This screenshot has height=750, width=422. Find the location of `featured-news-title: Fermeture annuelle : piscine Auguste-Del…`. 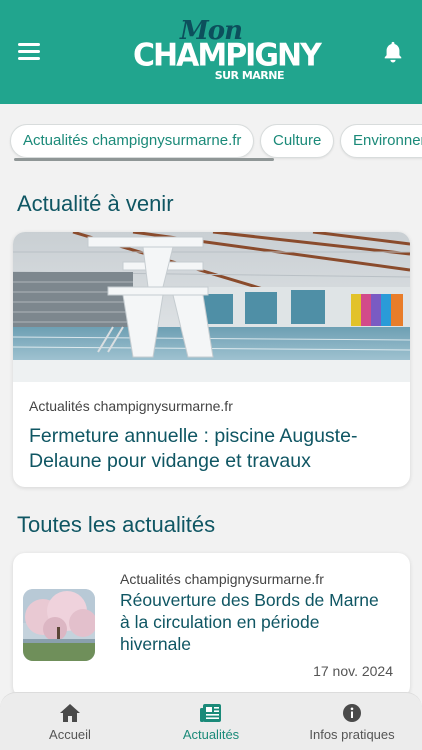

featured-news-title: Fermeture annuelle : piscine Auguste-Del… is located at coordinates (193, 448).